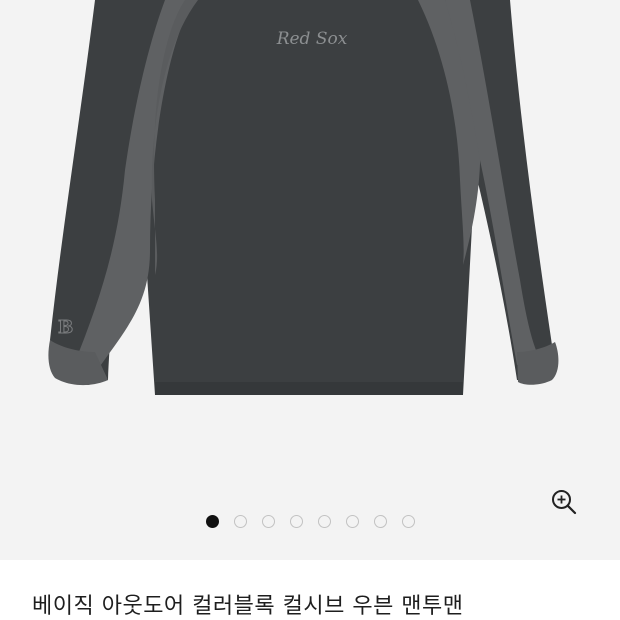 This screenshot has width=620, height=620. Describe the element at coordinates (248, 606) in the screenshot. I see `product-title: 베이직 아웃도어 컬러블록 컬시브 우븐 맨투맨` at that location.